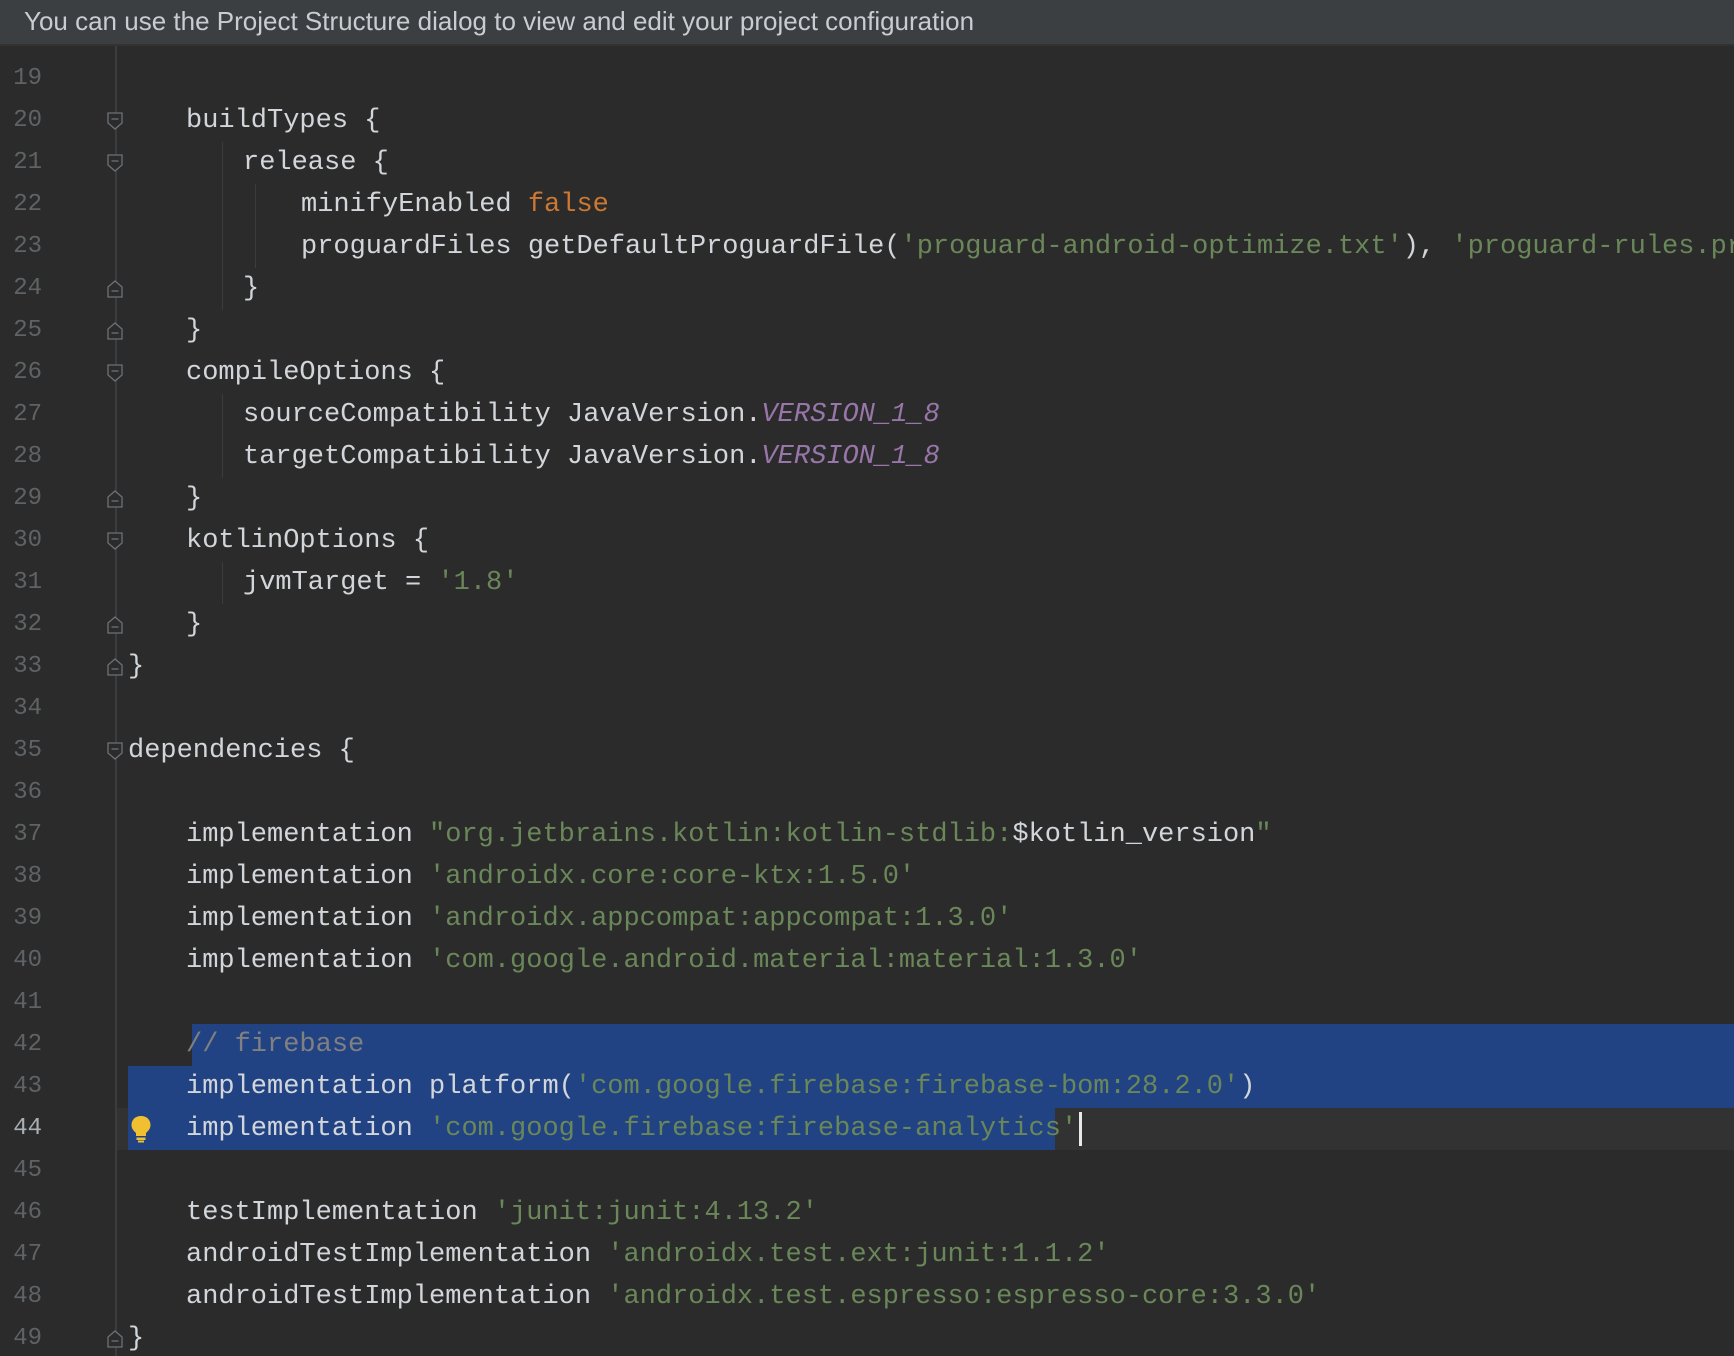  I want to click on token-str: 'com.google.firebase:firebase-analytics', so click(753, 1129).